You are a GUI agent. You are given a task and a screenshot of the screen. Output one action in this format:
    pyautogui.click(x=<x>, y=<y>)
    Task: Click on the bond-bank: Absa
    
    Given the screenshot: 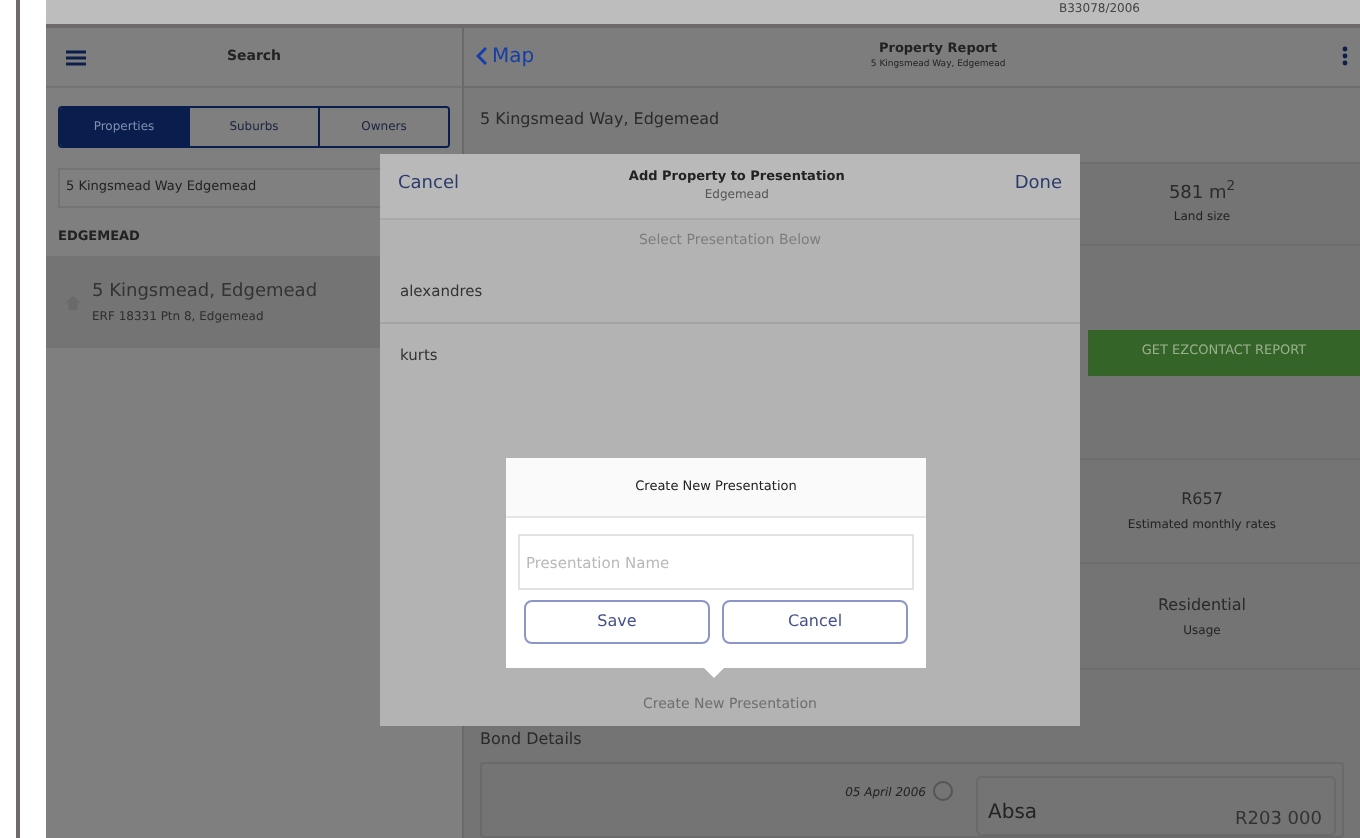 What is the action you would take?
    pyautogui.click(x=1013, y=813)
    